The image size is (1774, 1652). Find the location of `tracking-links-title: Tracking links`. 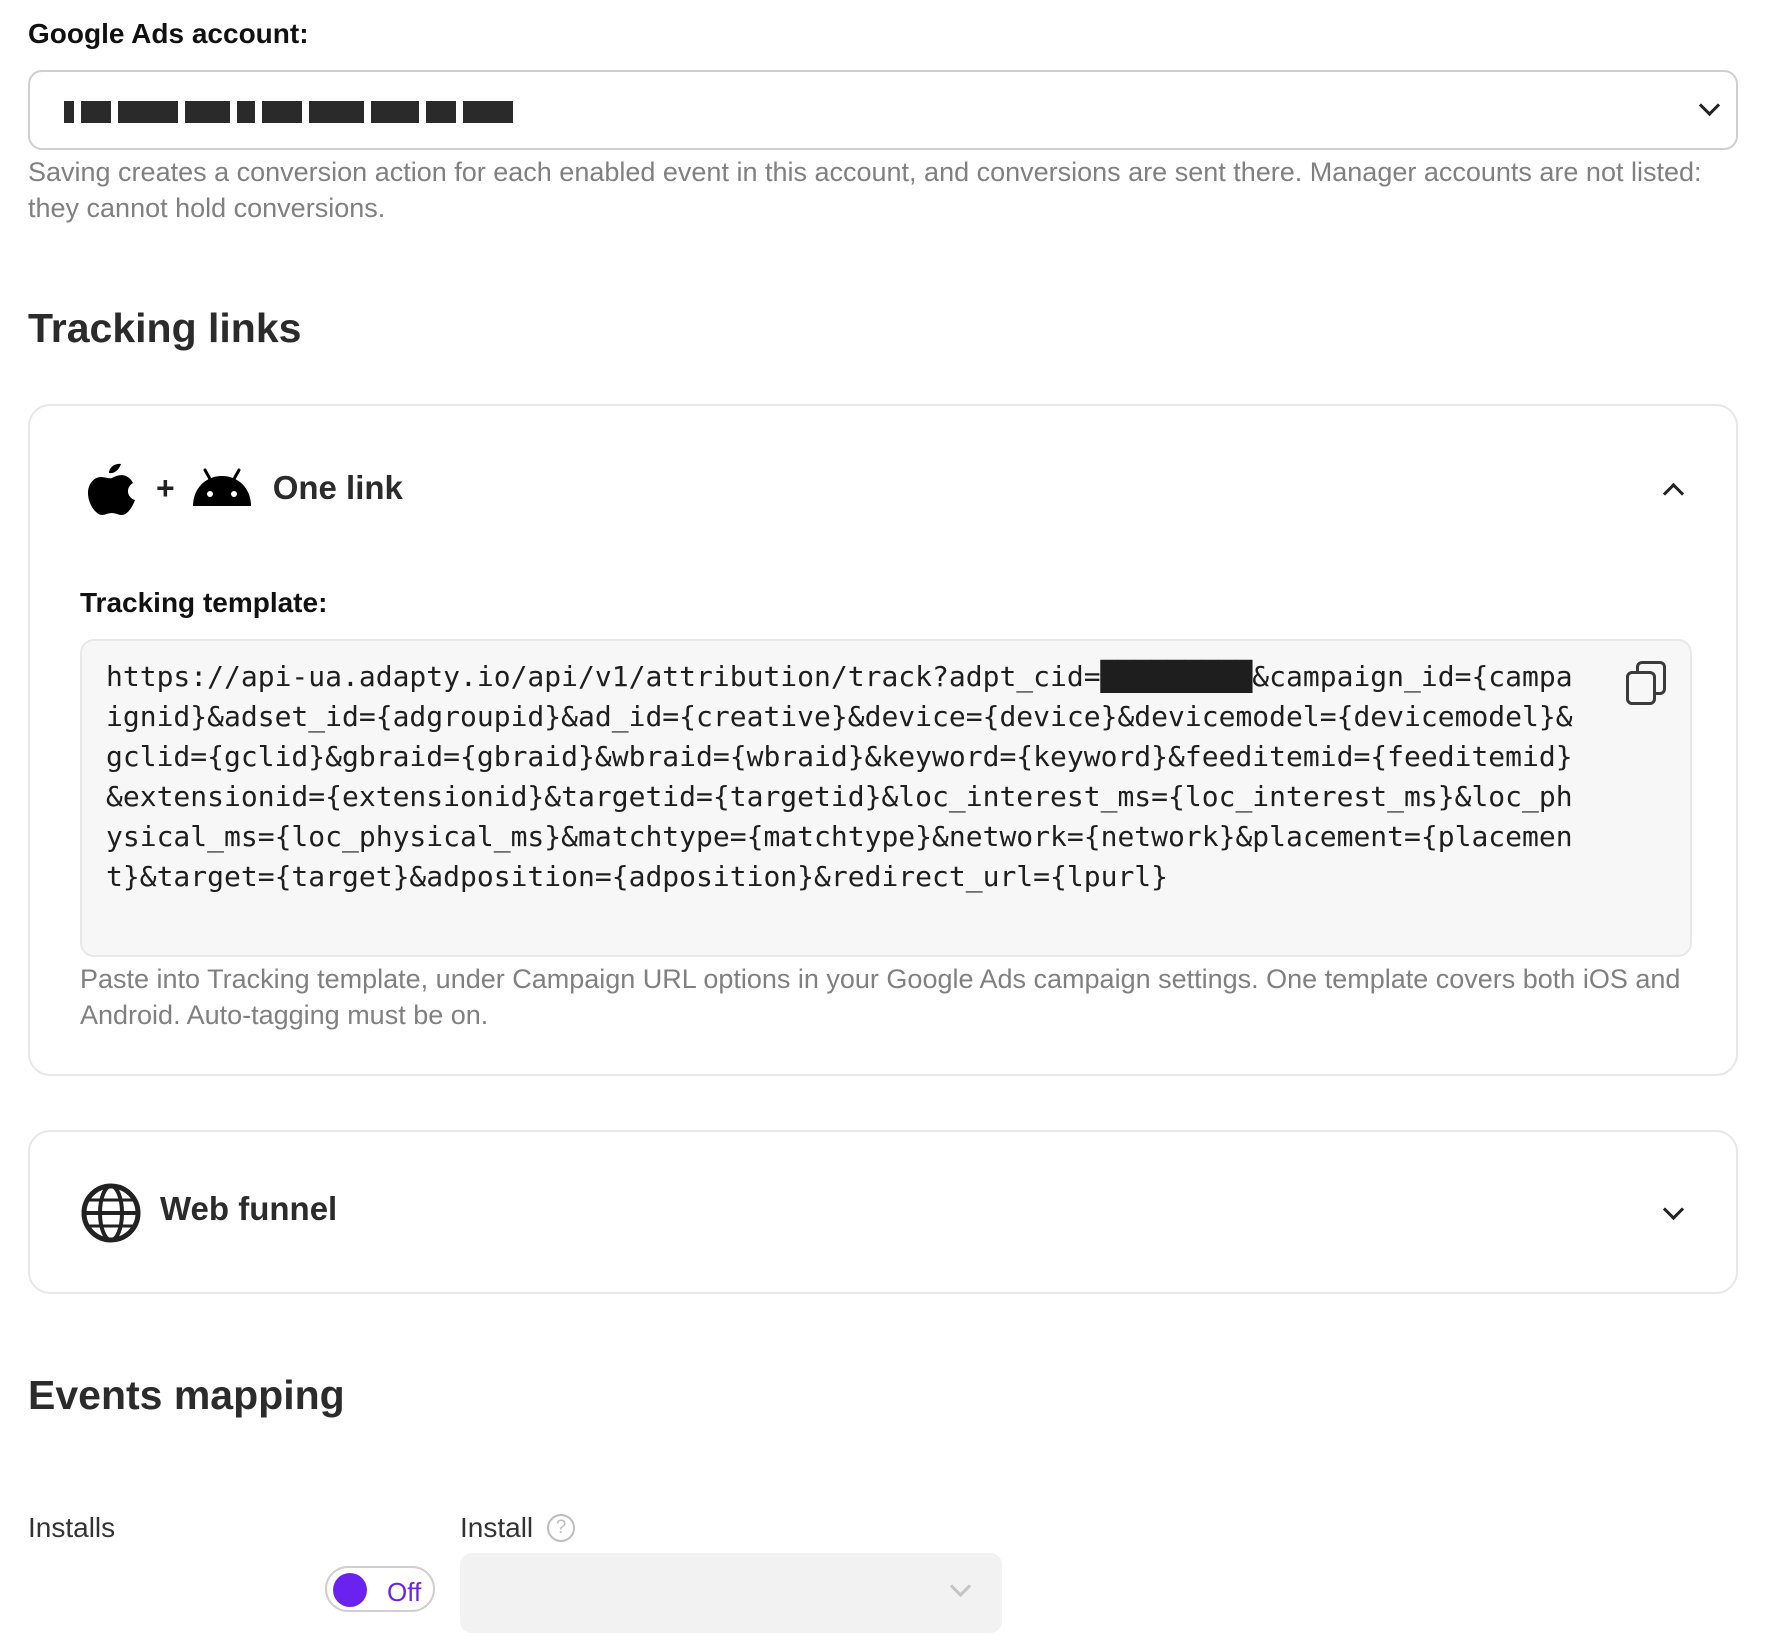

tracking-links-title: Tracking links is located at coordinates (165, 328).